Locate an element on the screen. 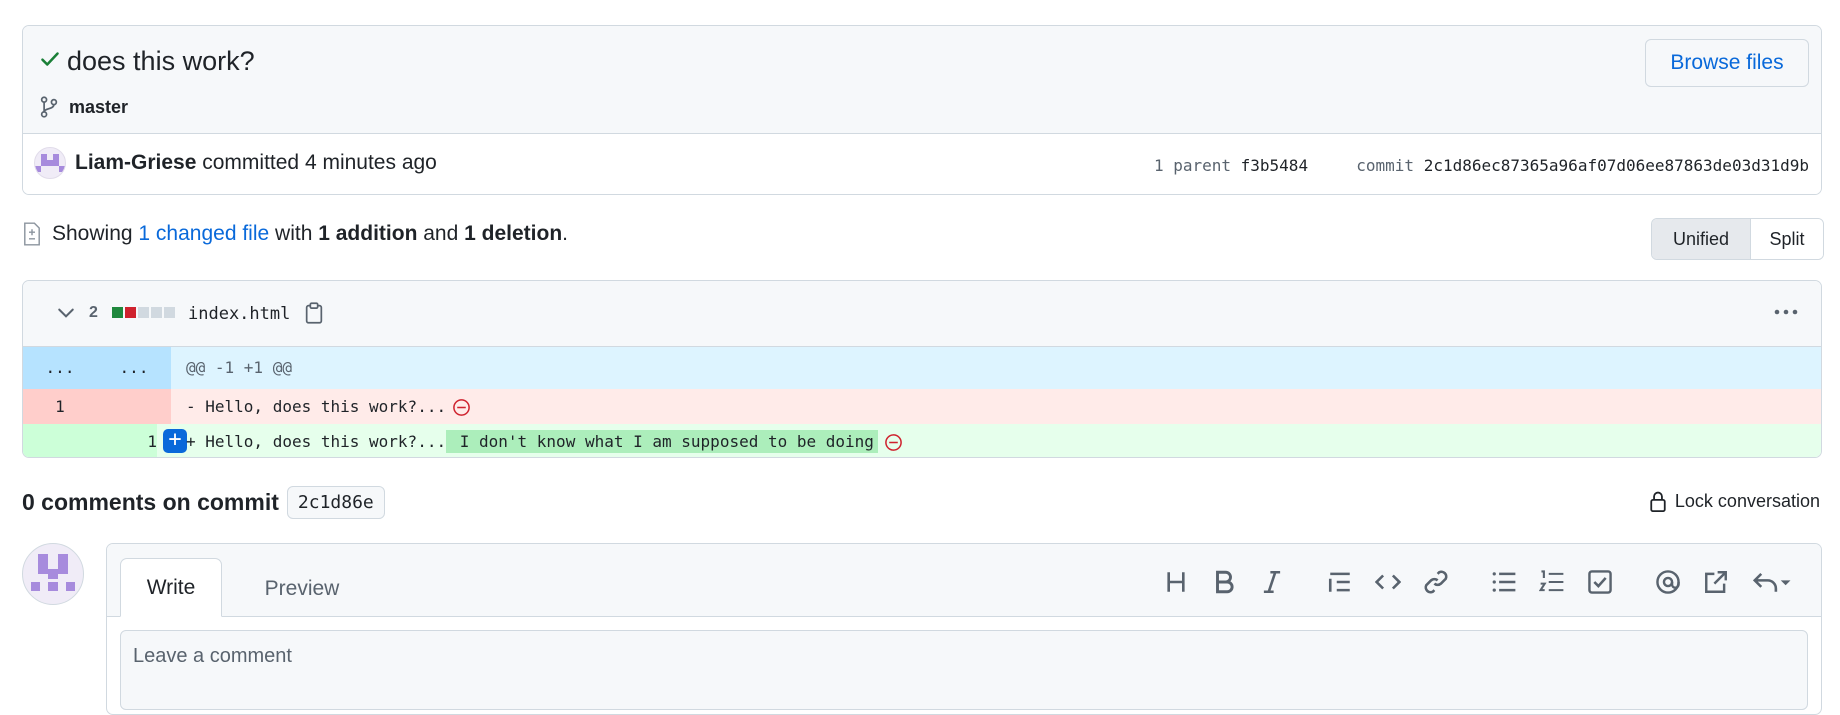  summary-with: with is located at coordinates (294, 233).